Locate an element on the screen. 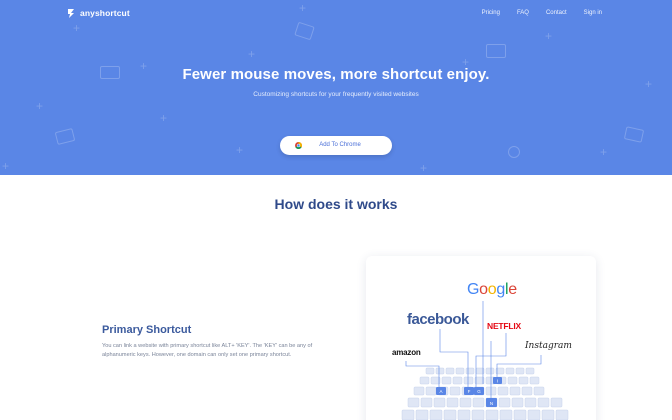 The width and height of the screenshot is (672, 420). nav-link-pricing: Pricing is located at coordinates (491, 13).